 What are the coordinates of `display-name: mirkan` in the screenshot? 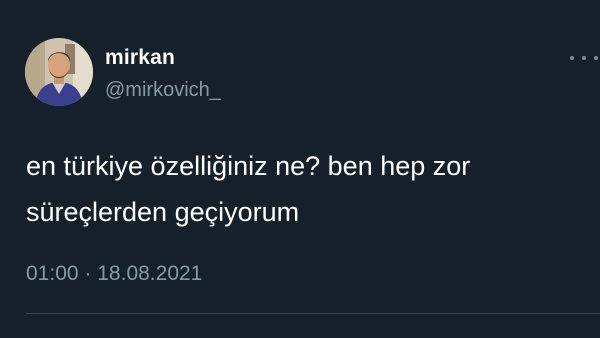 It's located at (140, 58).